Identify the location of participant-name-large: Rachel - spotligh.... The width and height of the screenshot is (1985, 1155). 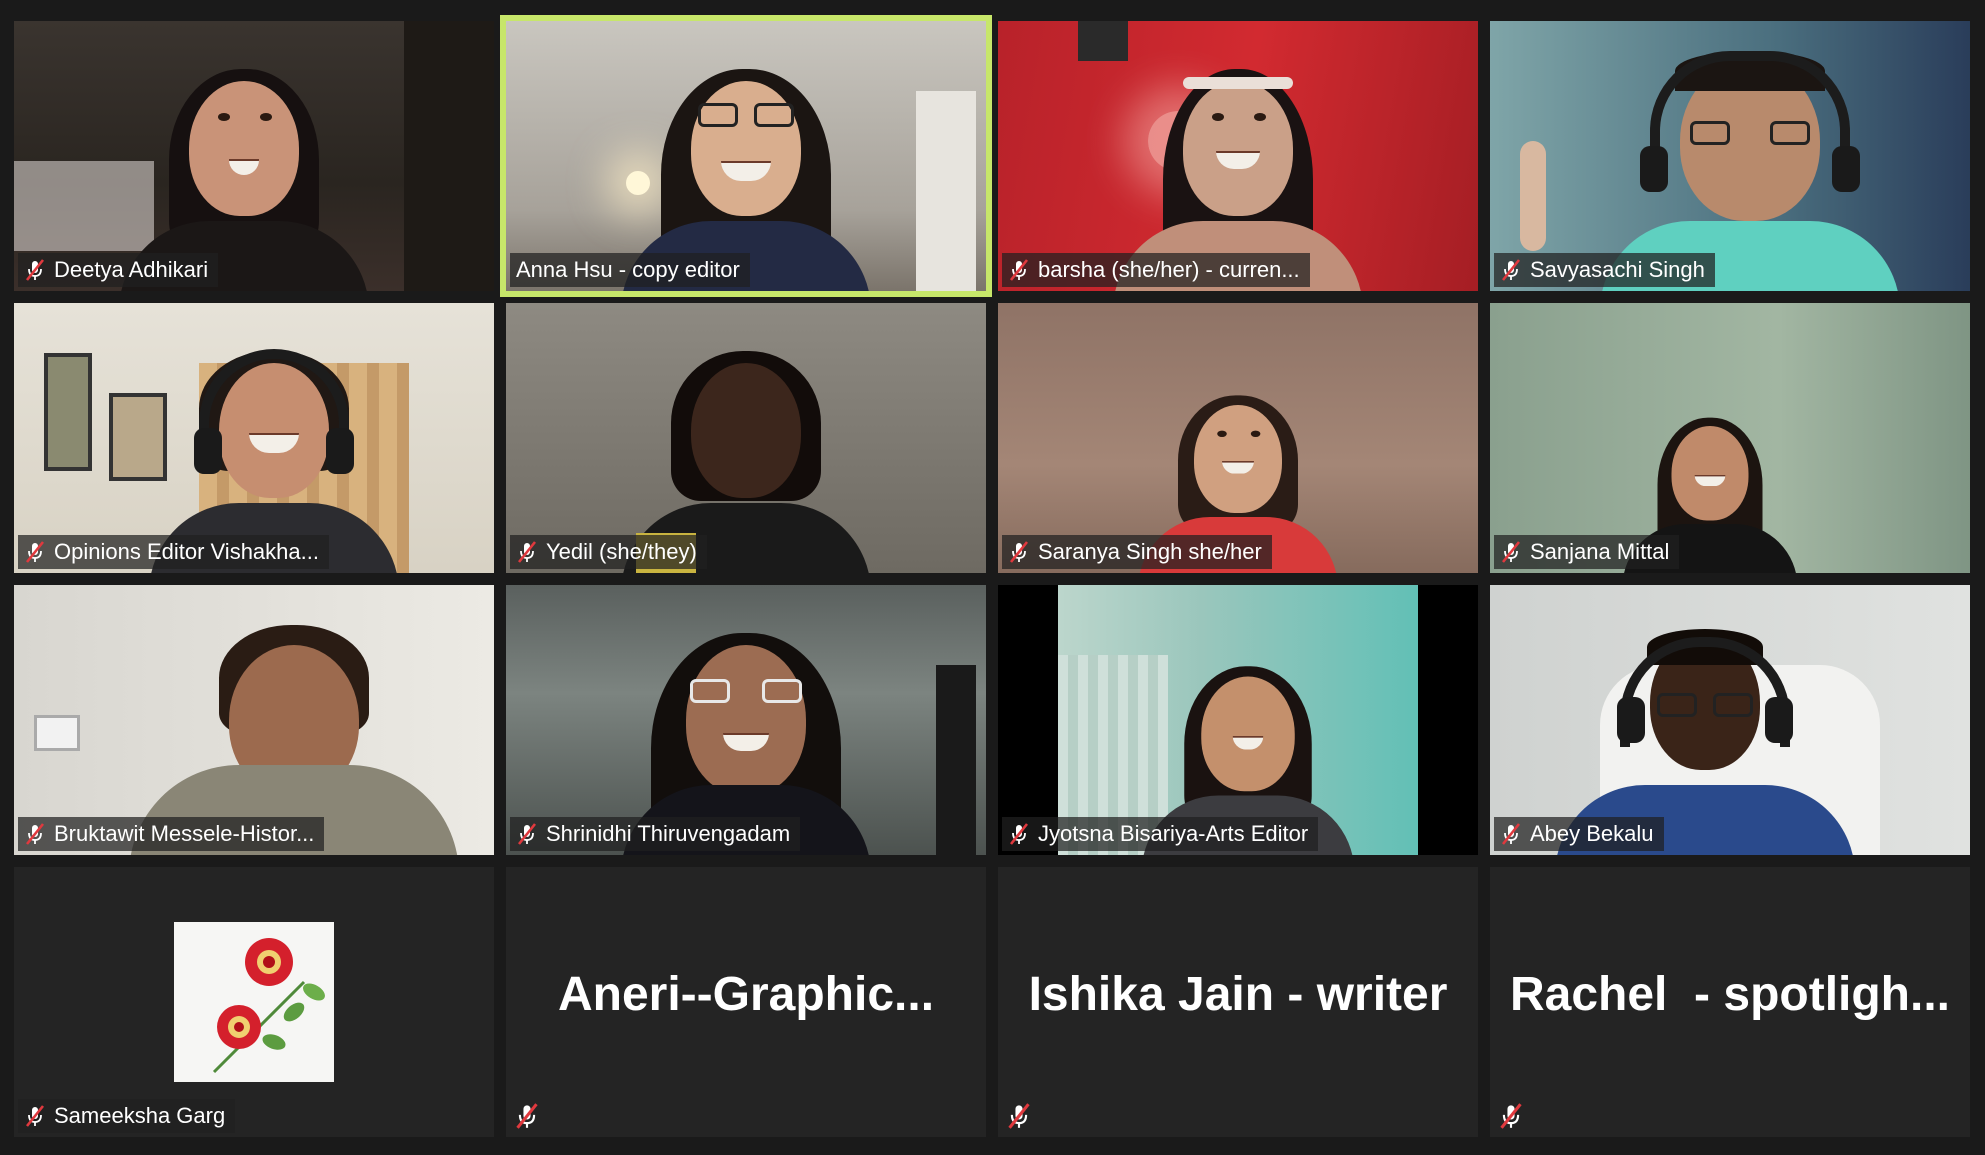
(1730, 994).